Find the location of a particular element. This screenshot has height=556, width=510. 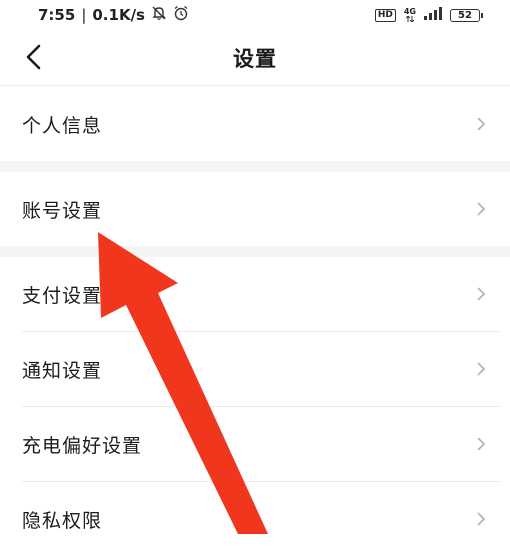

status-bar: 7:55 | 0.1K/s HD 4G 52 is located at coordinates (255, 15).